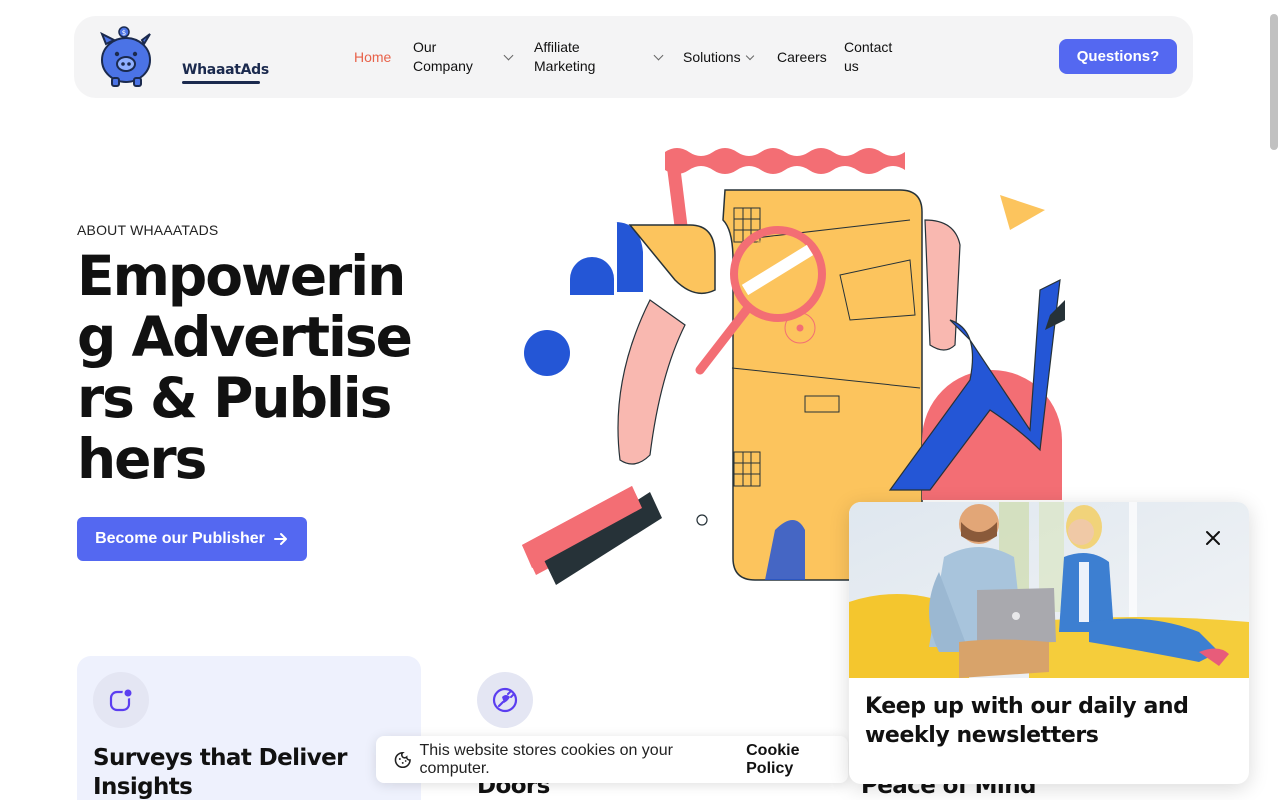 Image resolution: width=1280 pixels, height=800 pixels. I want to click on hero-title: Empowering Advertisers & Publishers, so click(245, 367).